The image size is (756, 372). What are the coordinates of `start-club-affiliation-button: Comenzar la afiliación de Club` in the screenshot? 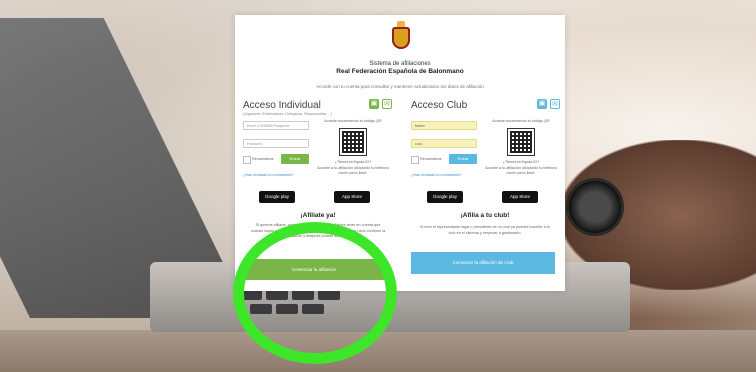 It's located at (483, 263).